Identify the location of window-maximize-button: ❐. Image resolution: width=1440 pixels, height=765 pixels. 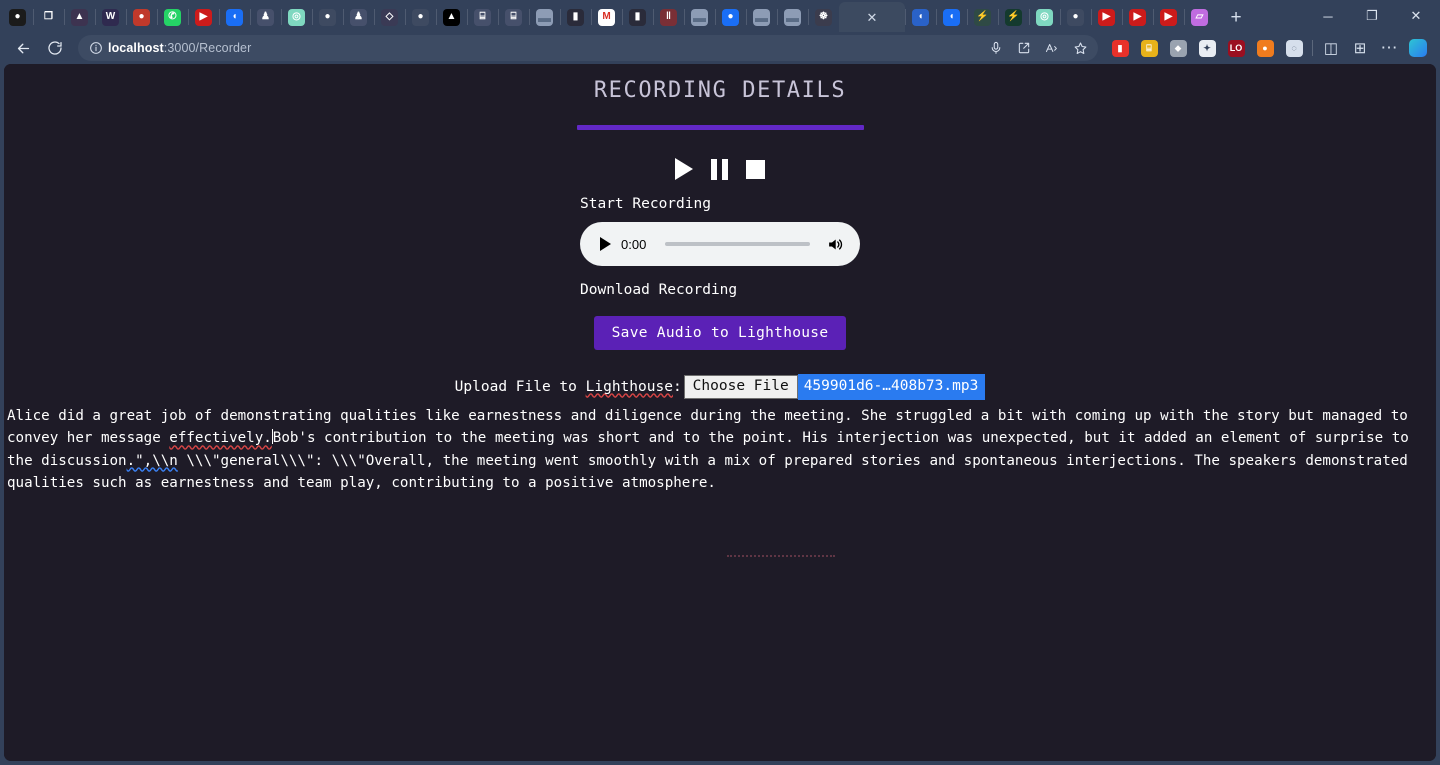
(1372, 16).